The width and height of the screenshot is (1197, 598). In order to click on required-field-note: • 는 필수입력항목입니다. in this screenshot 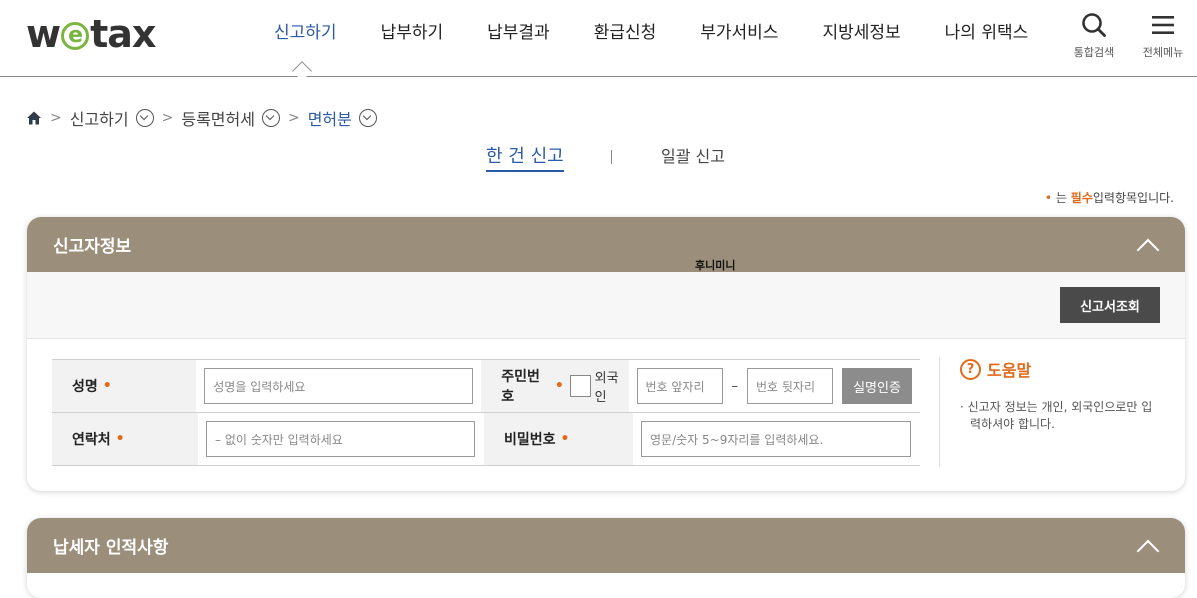, I will do `click(1109, 197)`.